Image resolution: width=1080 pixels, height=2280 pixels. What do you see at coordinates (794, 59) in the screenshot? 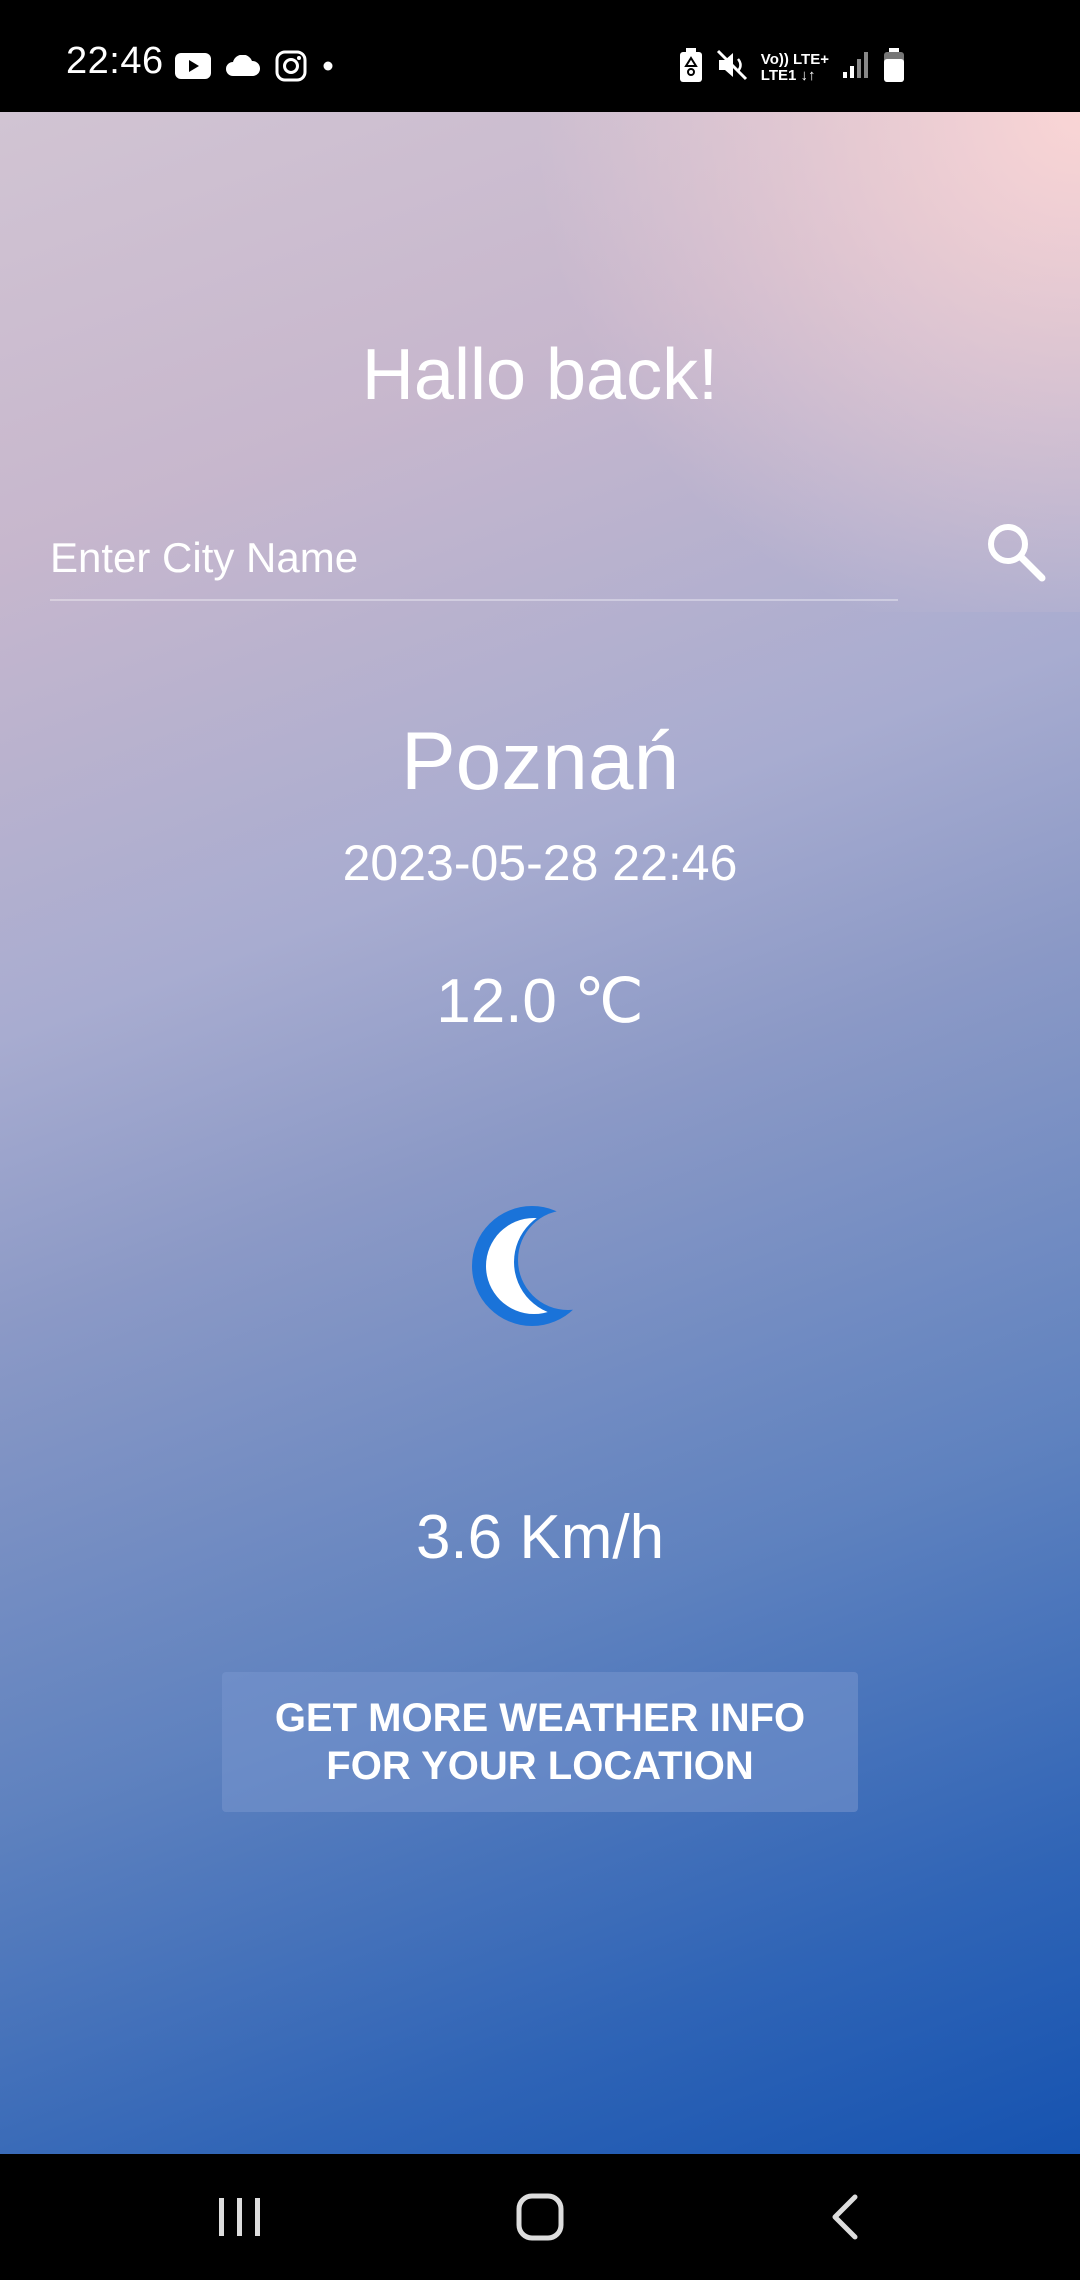
I see `volte-line-1: Vo)) LTE+` at bounding box center [794, 59].